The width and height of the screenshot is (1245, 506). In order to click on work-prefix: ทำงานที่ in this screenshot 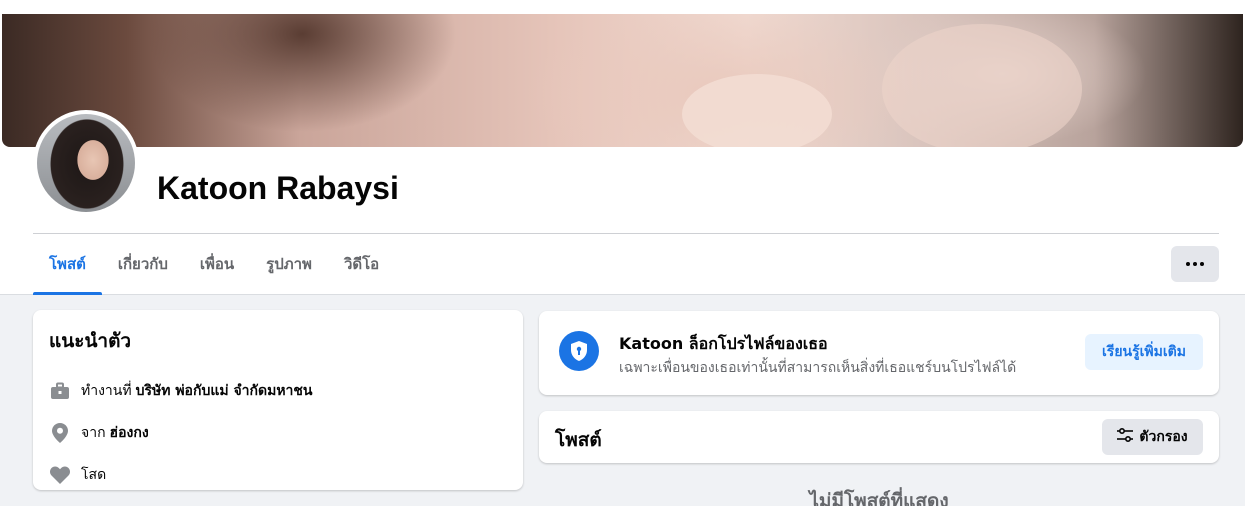, I will do `click(106, 391)`.